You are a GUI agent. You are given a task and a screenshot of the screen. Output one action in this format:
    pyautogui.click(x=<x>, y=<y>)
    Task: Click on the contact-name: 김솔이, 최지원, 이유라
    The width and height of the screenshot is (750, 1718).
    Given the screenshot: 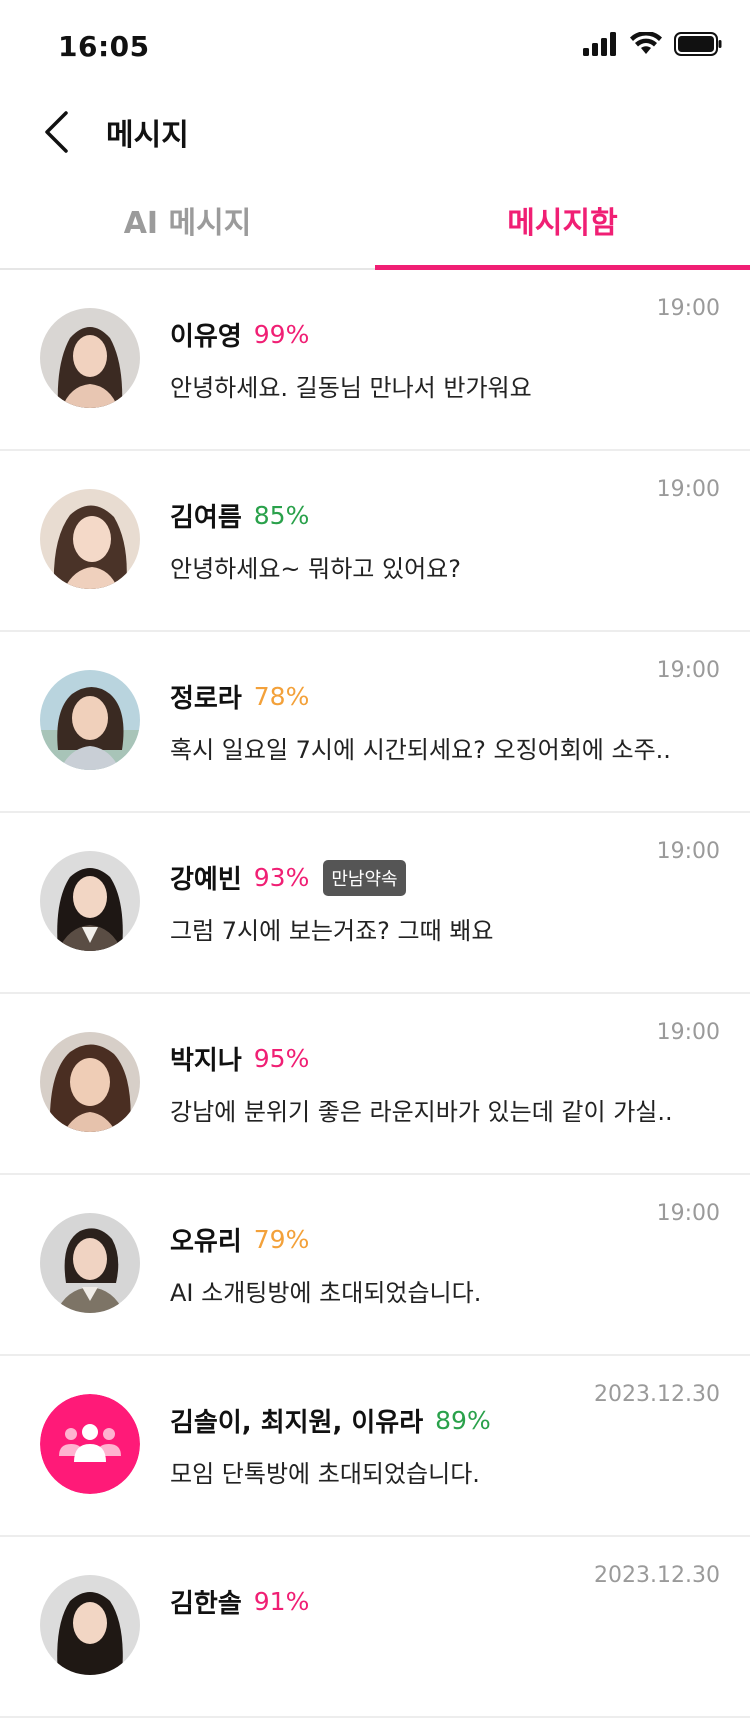 What is the action you would take?
    pyautogui.click(x=297, y=1423)
    